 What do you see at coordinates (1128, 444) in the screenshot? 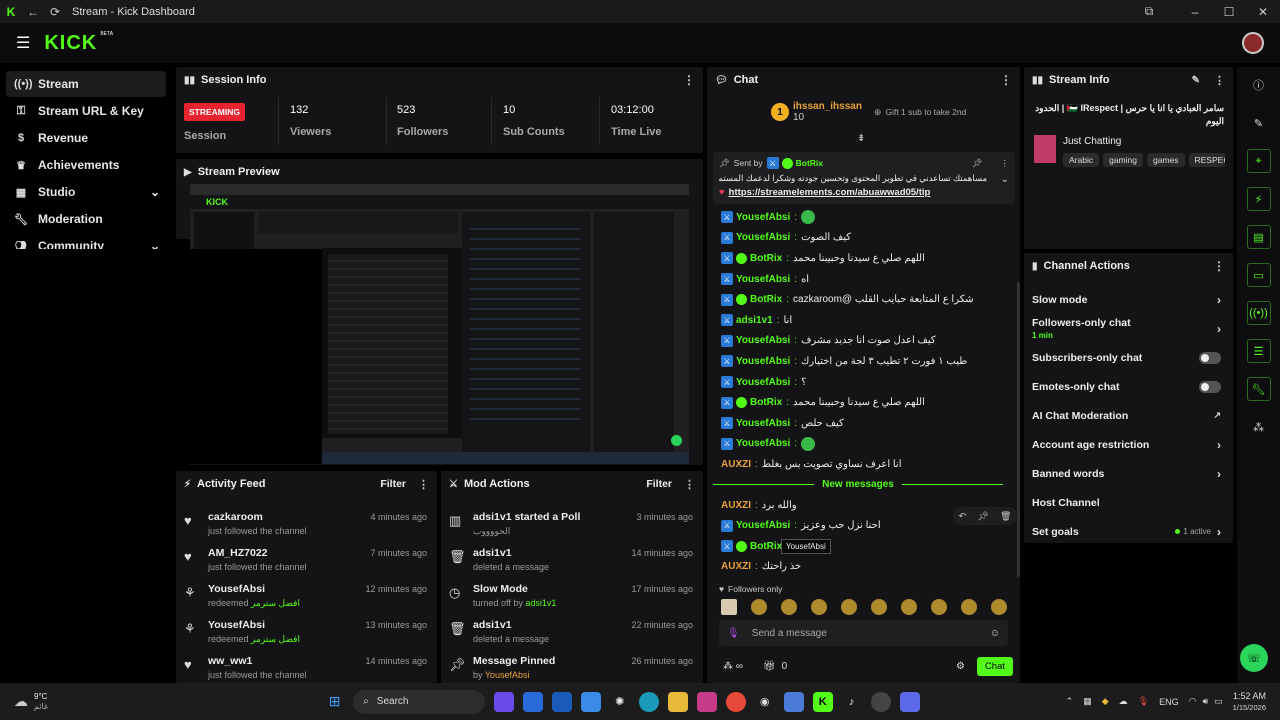
I see `account-age-row: Account age restriction ›` at bounding box center [1128, 444].